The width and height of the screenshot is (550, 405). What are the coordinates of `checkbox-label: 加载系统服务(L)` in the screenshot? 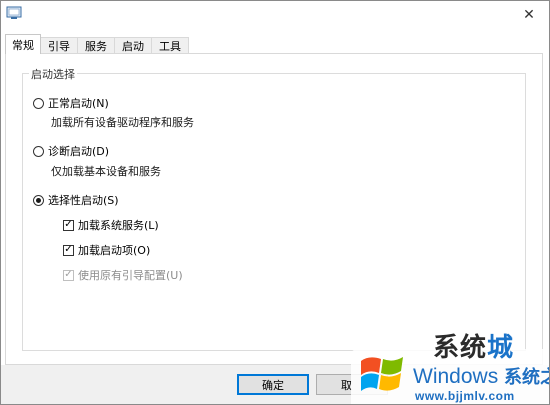 It's located at (118, 225).